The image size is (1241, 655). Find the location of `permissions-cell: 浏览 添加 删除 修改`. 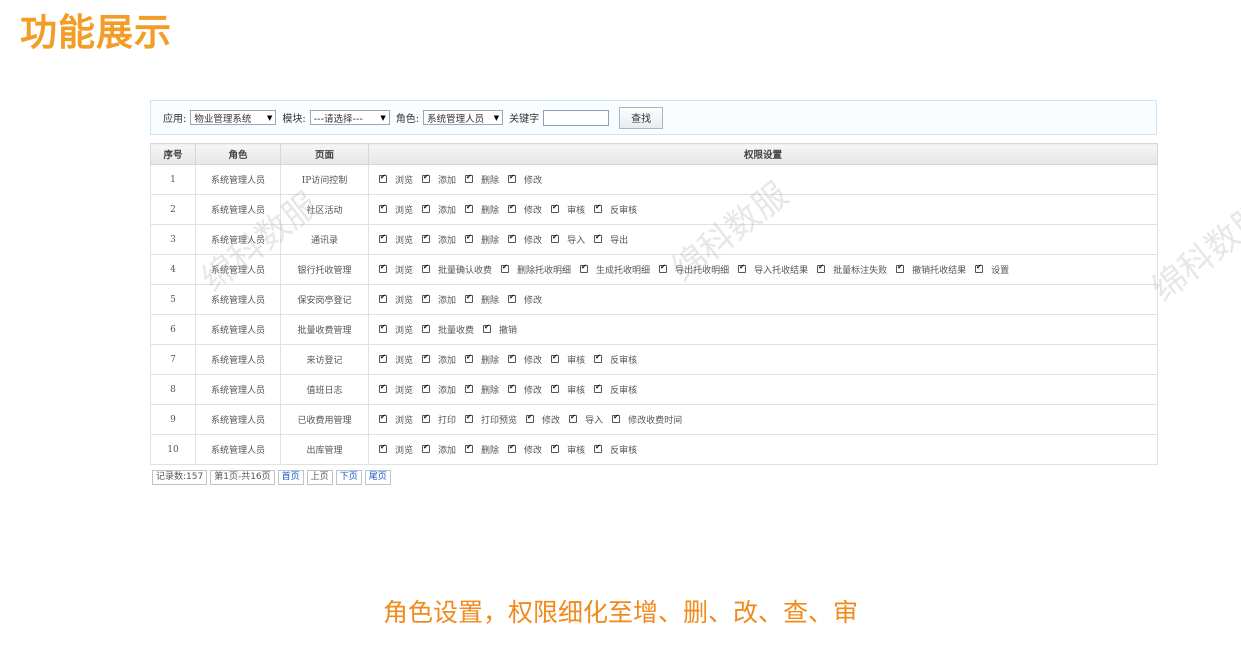

permissions-cell: 浏览 添加 删除 修改 is located at coordinates (763, 299).